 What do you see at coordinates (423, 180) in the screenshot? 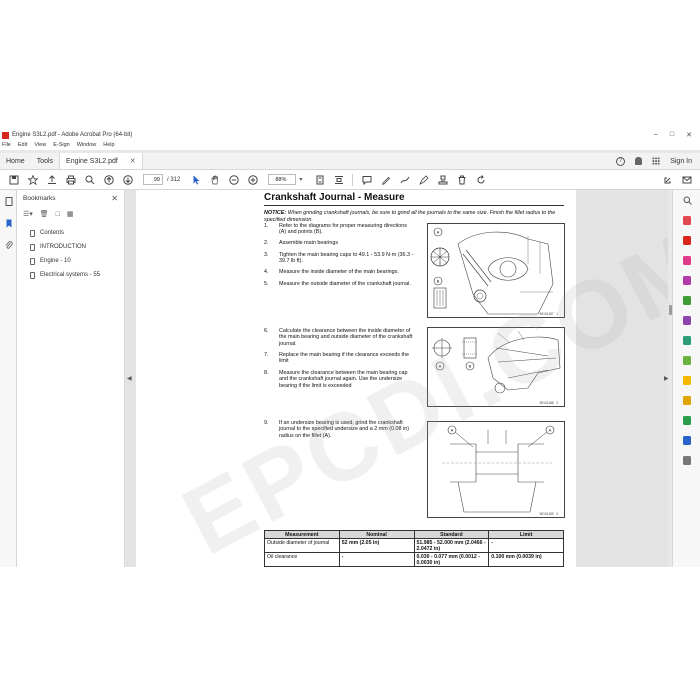
I see `fill-sign-icon` at bounding box center [423, 180].